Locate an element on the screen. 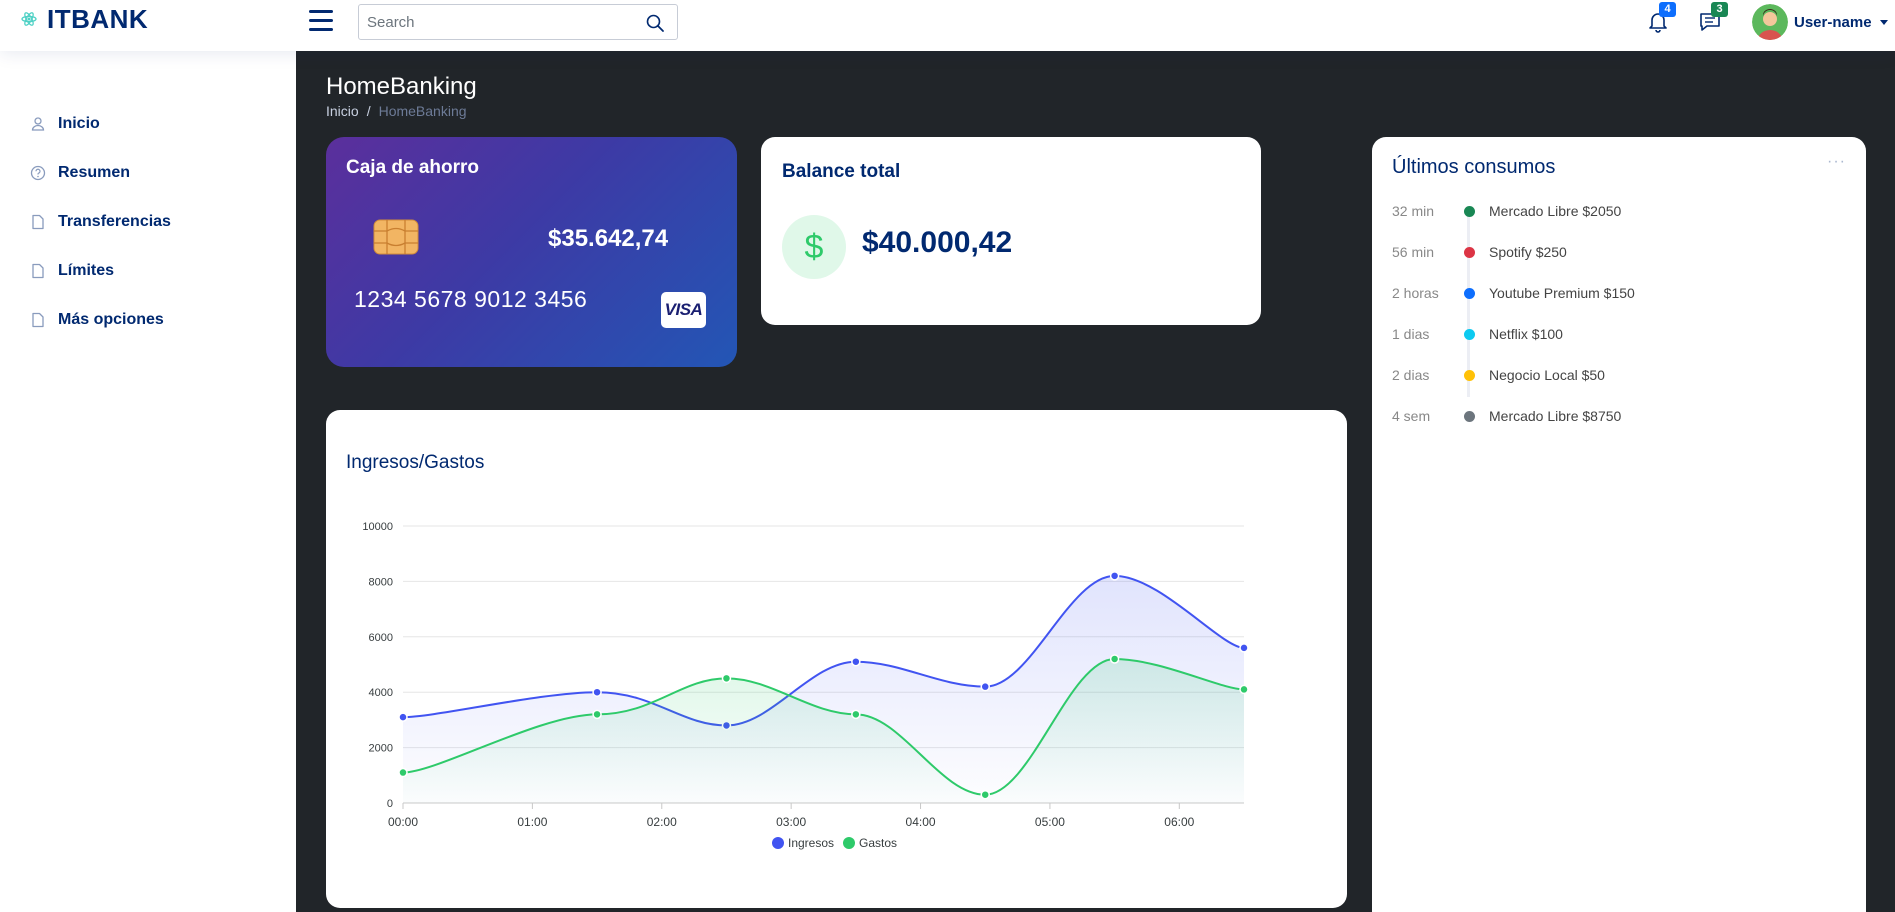 This screenshot has width=1895, height=912. y-tick-label: 8000 is located at coordinates (381, 582).